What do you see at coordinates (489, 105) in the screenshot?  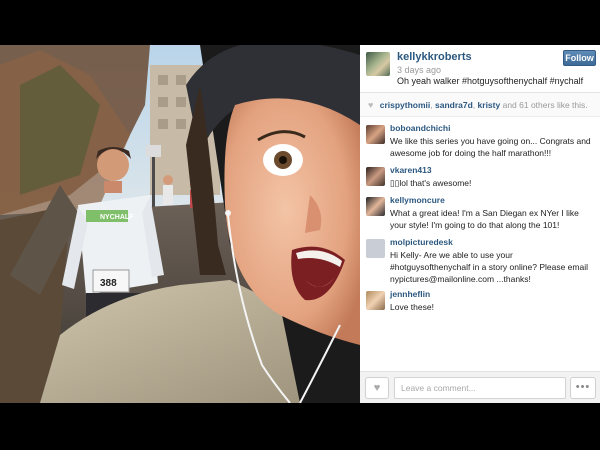 I see `liker-link: kristy` at bounding box center [489, 105].